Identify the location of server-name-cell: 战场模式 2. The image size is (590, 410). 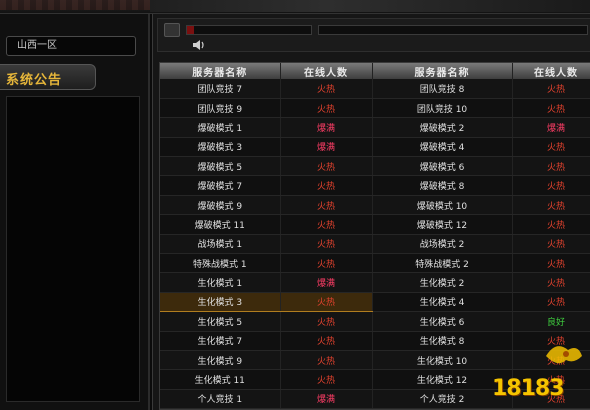
(442, 244).